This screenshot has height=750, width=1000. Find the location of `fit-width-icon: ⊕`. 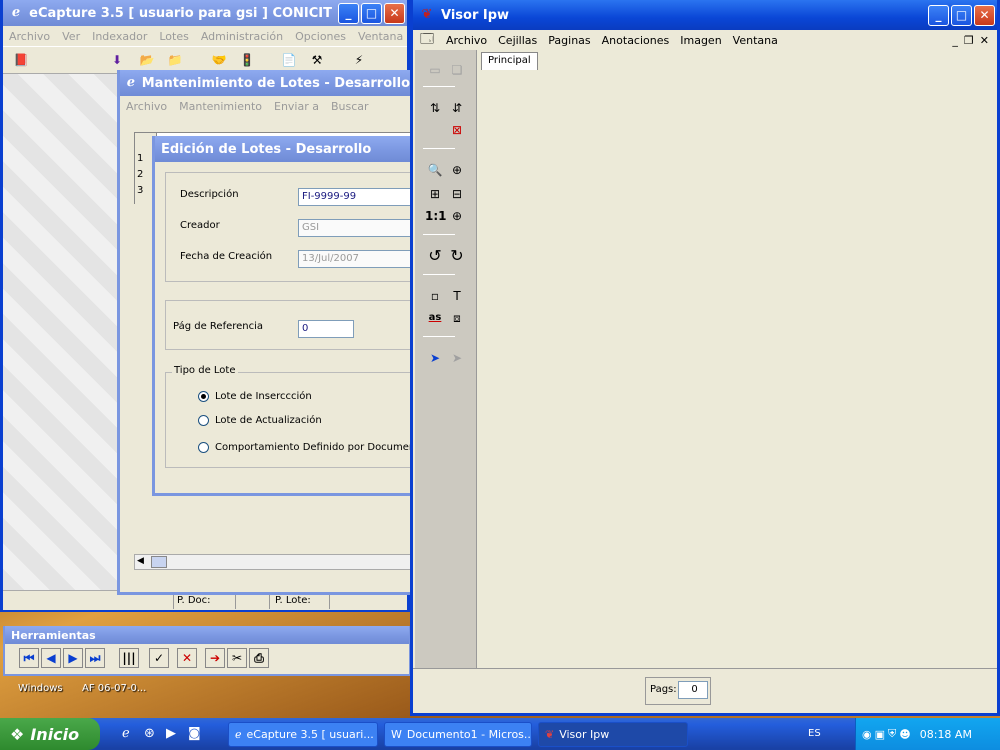

fit-width-icon: ⊕ is located at coordinates (457, 216).